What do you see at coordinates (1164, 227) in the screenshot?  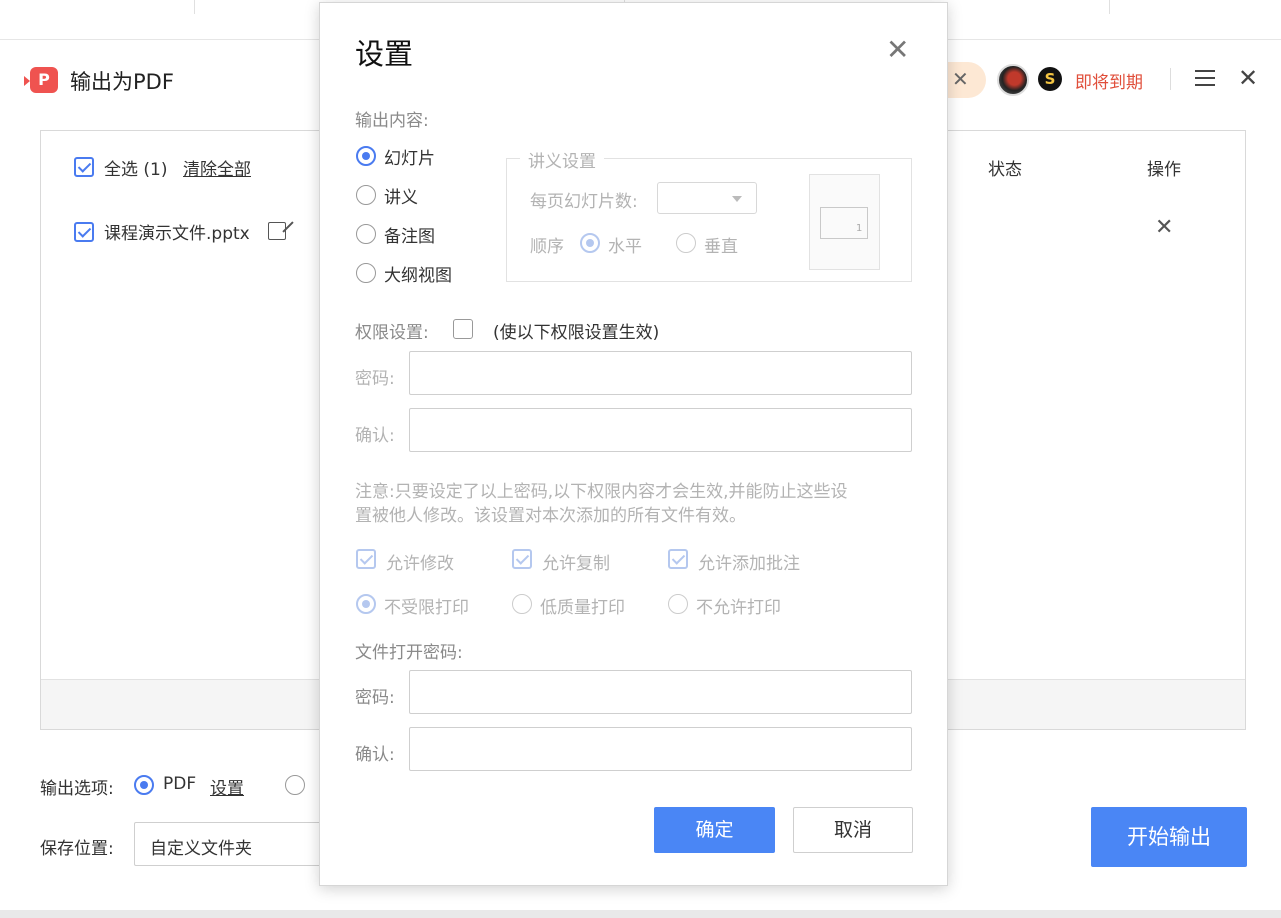 I see `remove-file-icon: ✕` at bounding box center [1164, 227].